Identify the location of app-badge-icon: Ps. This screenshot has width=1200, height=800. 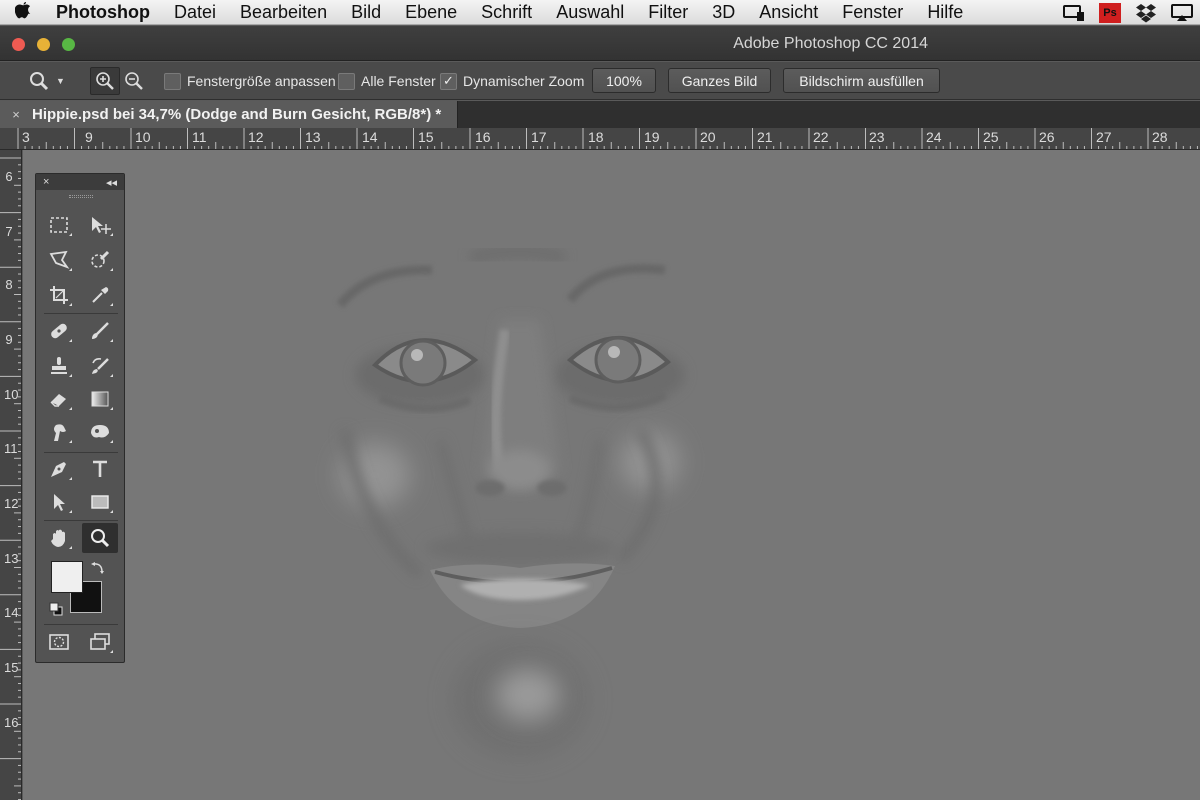
(1110, 12).